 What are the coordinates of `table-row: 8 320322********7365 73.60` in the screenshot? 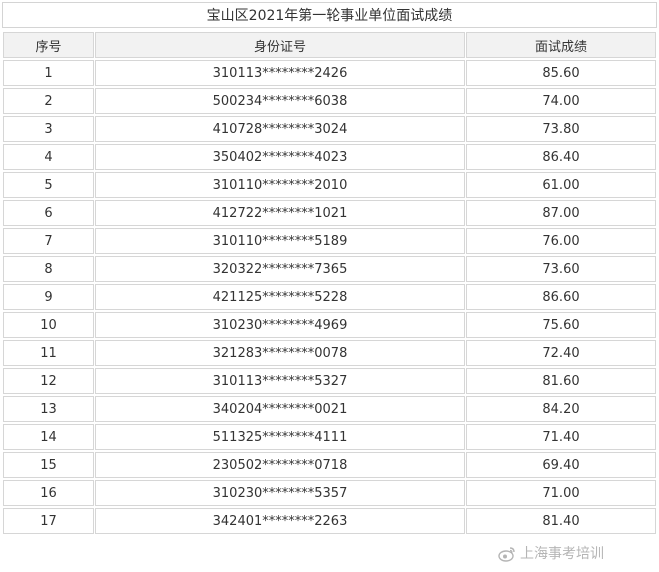 It's located at (329, 269).